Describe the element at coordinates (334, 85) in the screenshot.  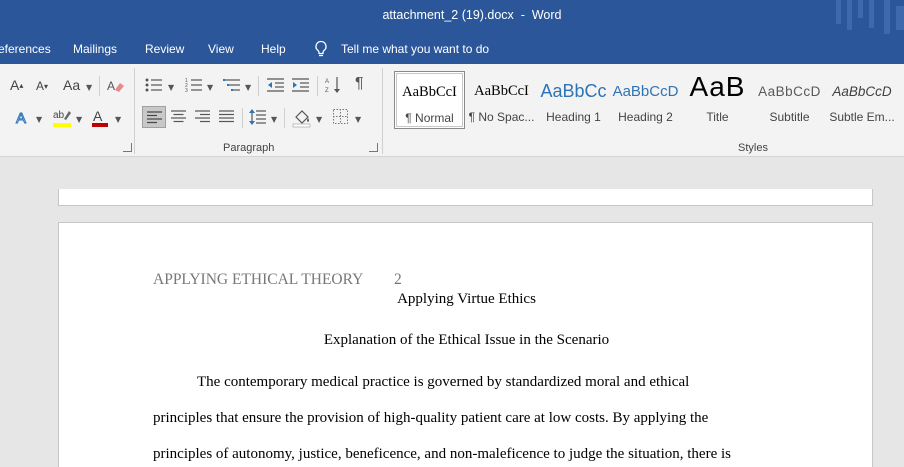
I see `sort-icon: AZ` at that location.